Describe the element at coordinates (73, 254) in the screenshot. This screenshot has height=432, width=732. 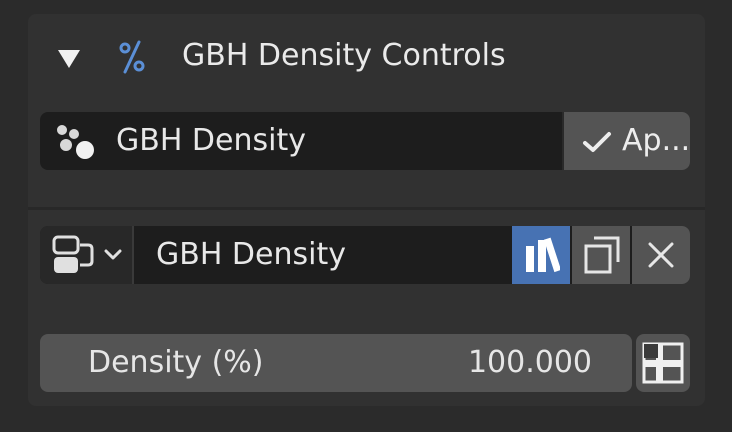
I see `node-tree-icon` at that location.